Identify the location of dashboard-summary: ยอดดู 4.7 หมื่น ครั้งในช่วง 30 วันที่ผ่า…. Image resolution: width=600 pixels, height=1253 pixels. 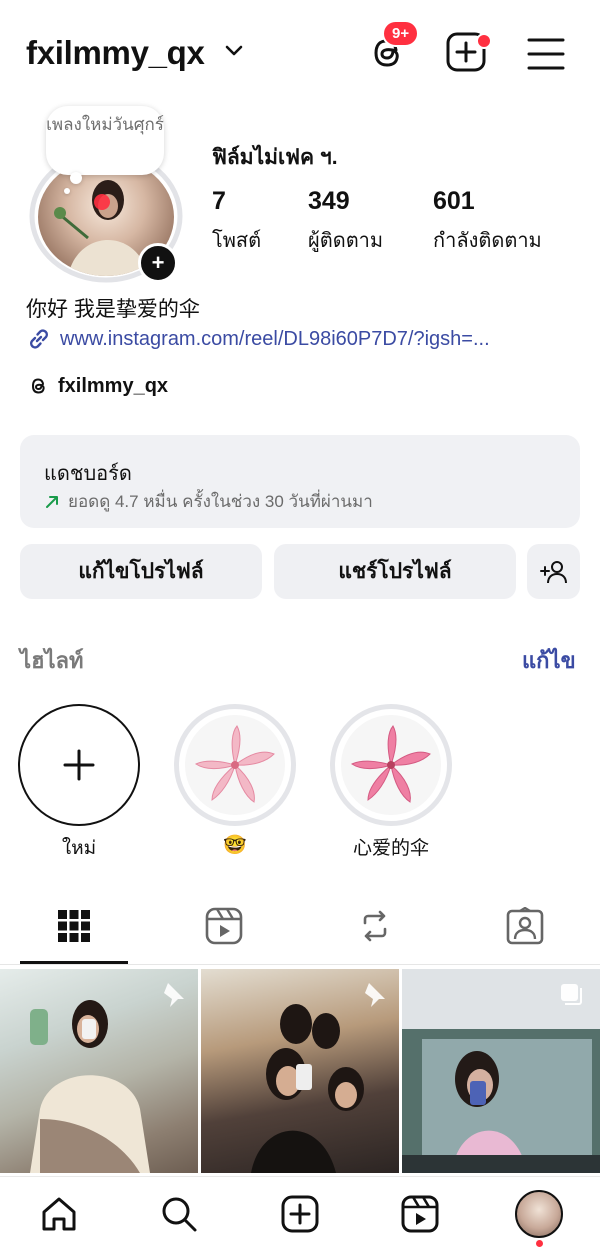
(208, 501).